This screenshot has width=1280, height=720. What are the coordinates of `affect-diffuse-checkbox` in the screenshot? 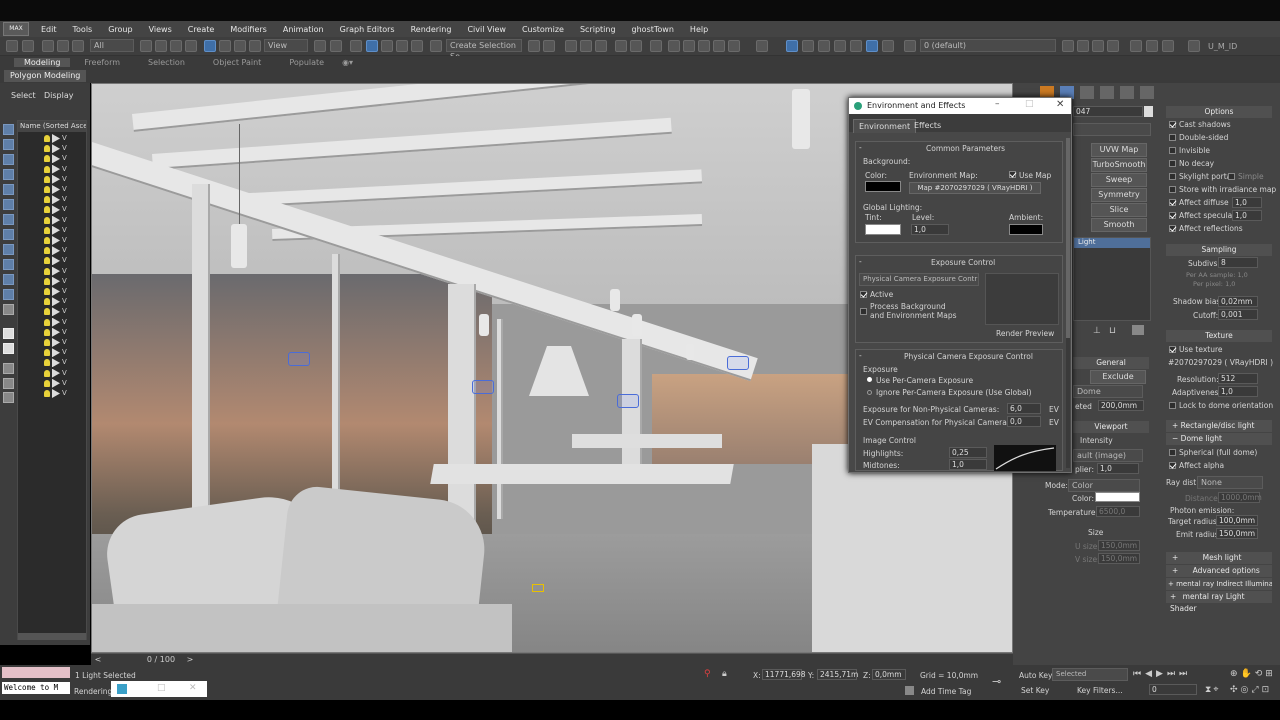 It's located at (1172, 202).